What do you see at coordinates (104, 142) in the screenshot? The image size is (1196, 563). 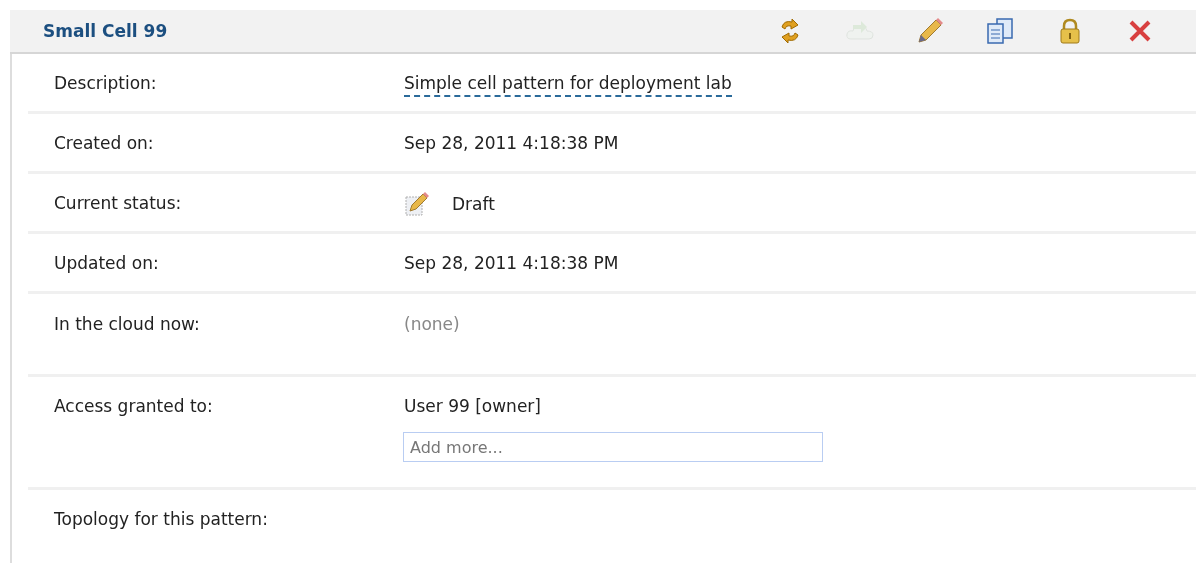 I see `field-label: Created on:` at bounding box center [104, 142].